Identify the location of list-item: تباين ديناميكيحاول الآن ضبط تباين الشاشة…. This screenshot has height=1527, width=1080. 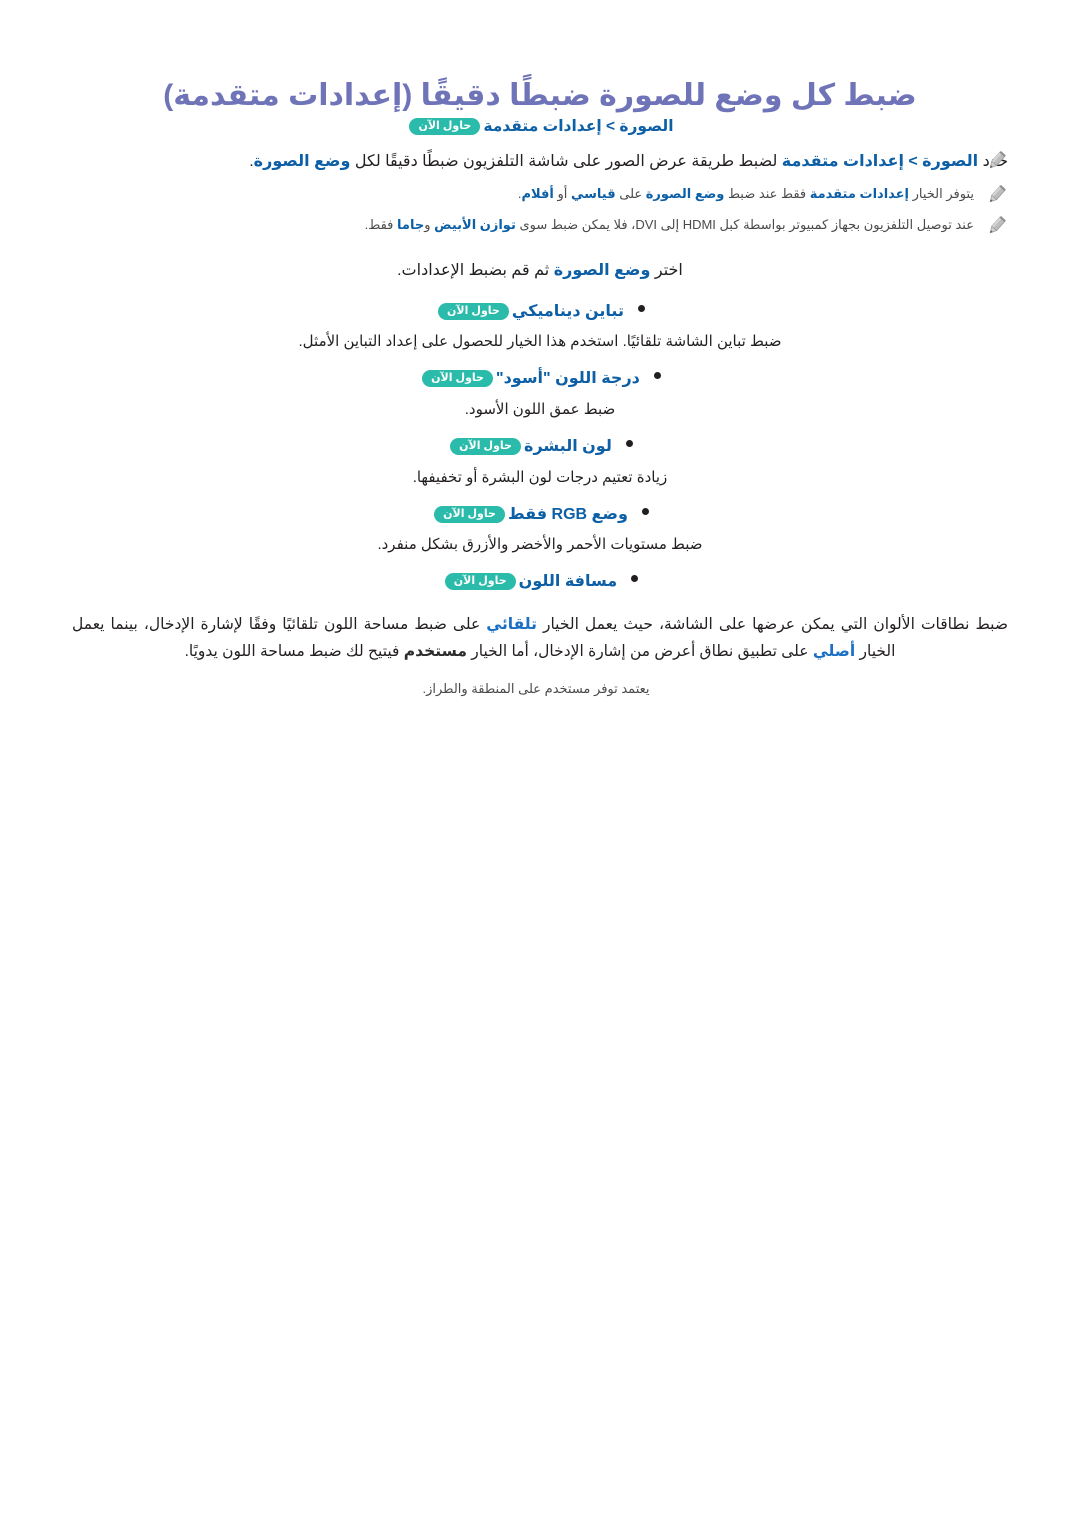
(540, 327).